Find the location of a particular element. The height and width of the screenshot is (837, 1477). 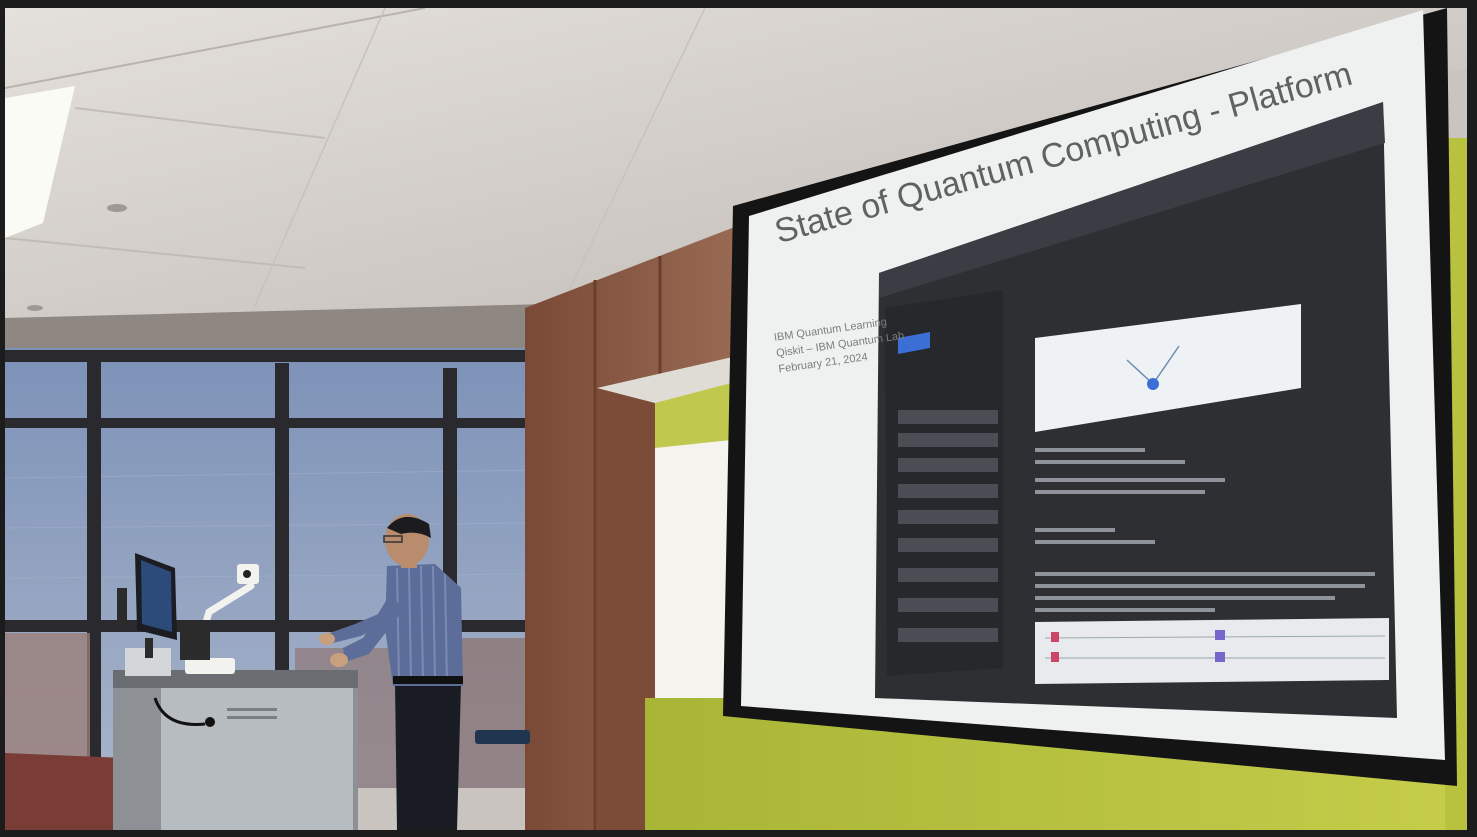

podium is located at coordinates (235, 739).